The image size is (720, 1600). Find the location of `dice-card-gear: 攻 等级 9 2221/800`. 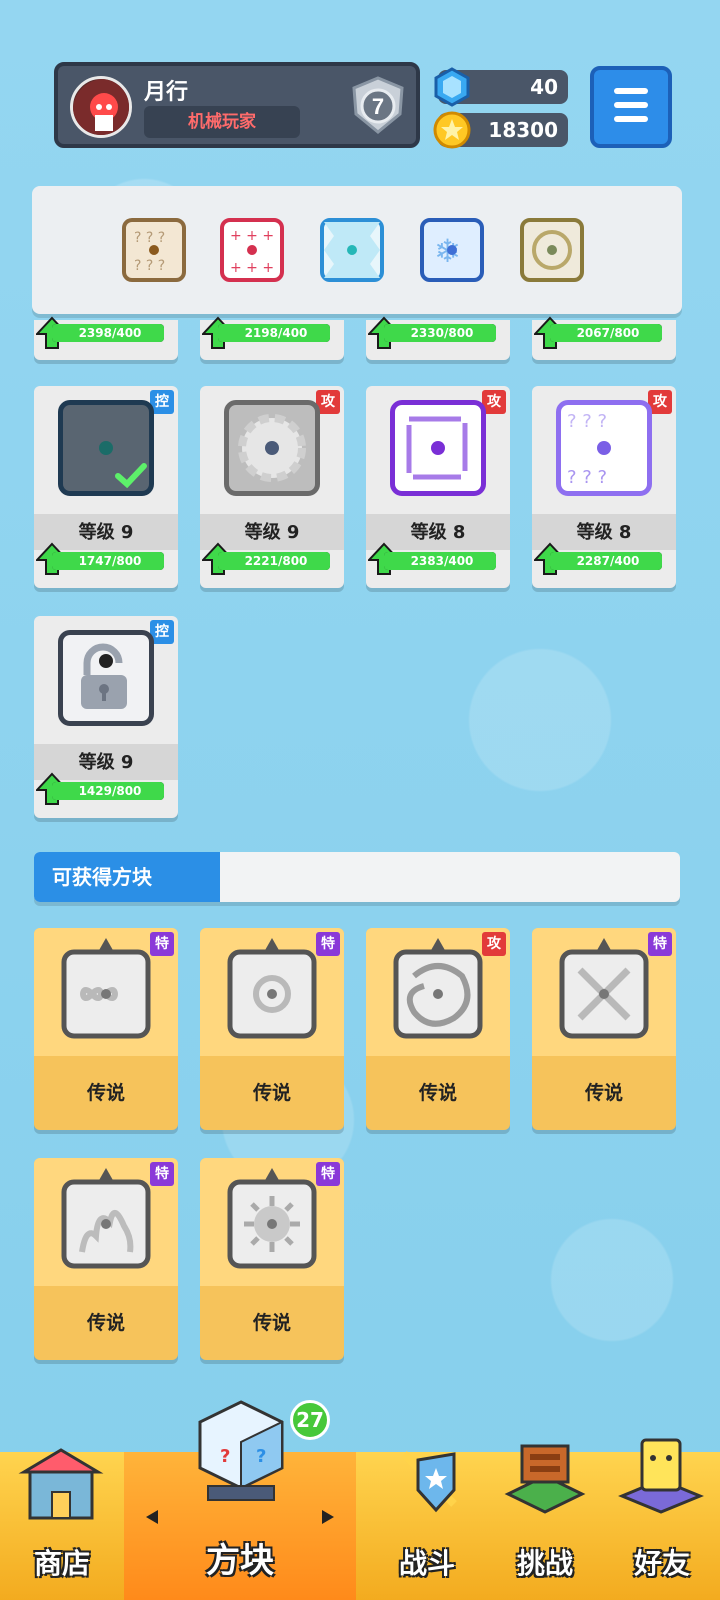

dice-card-gear: 攻 等级 9 2221/800 is located at coordinates (272, 487).